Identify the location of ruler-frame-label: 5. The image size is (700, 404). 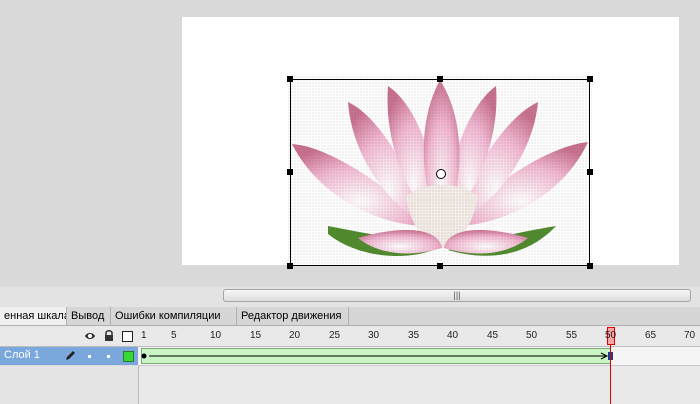
(174, 335).